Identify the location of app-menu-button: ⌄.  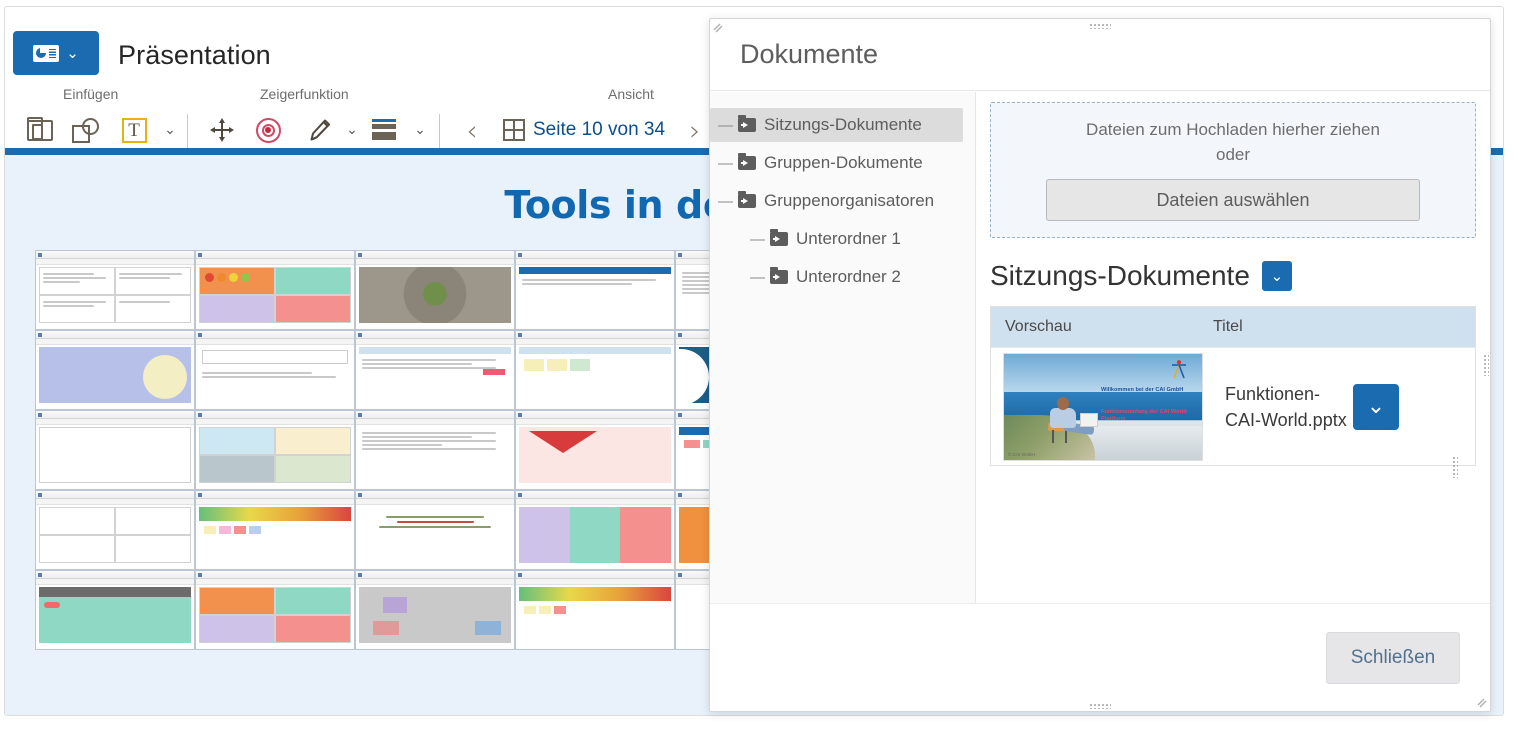
(56, 53).